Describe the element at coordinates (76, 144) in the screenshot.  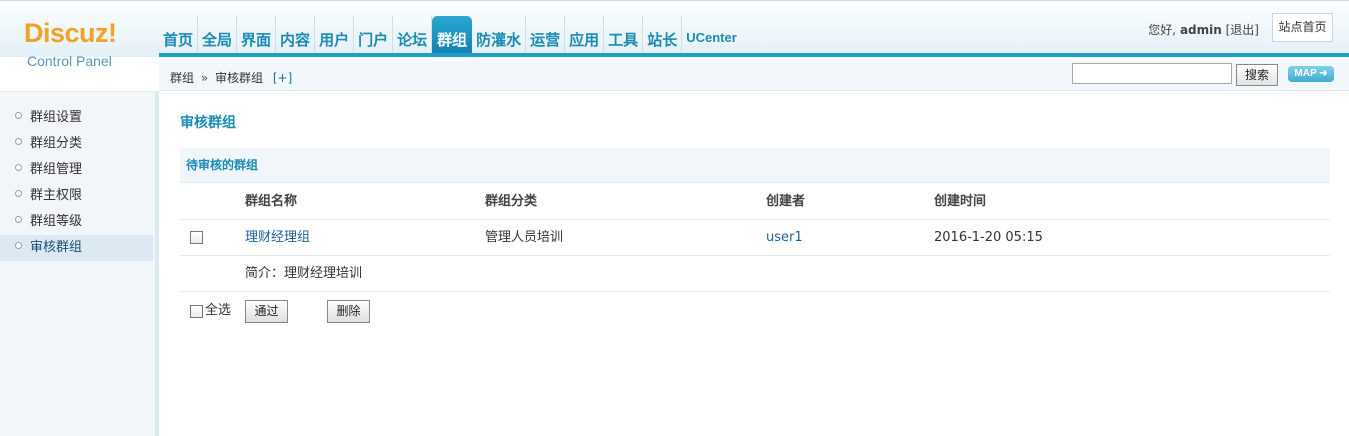
I see `sidebar-item-group-category: 群组分类` at that location.